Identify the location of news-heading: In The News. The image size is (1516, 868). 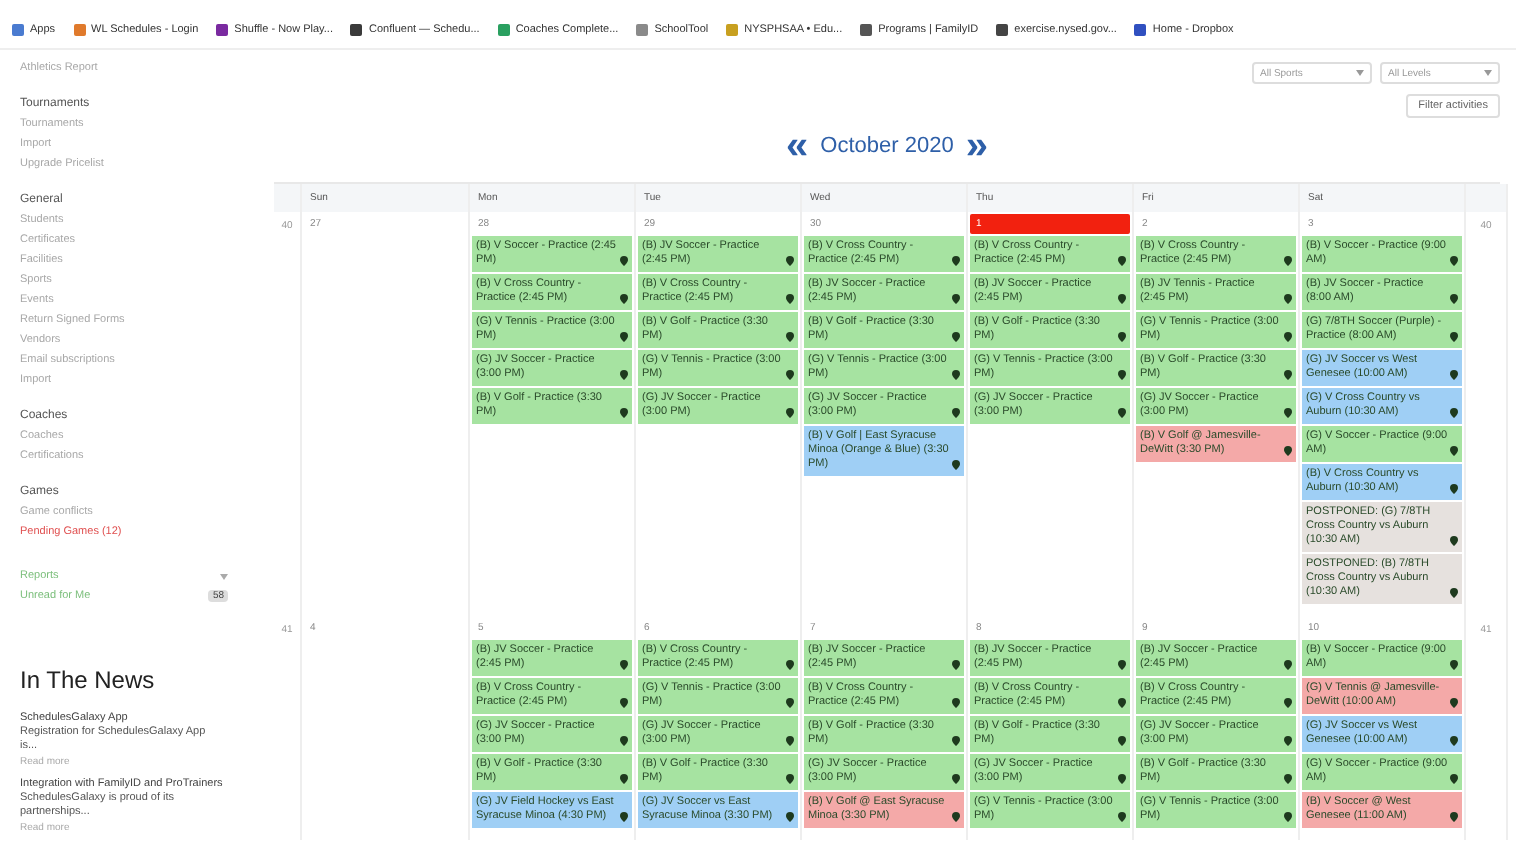
(88, 680).